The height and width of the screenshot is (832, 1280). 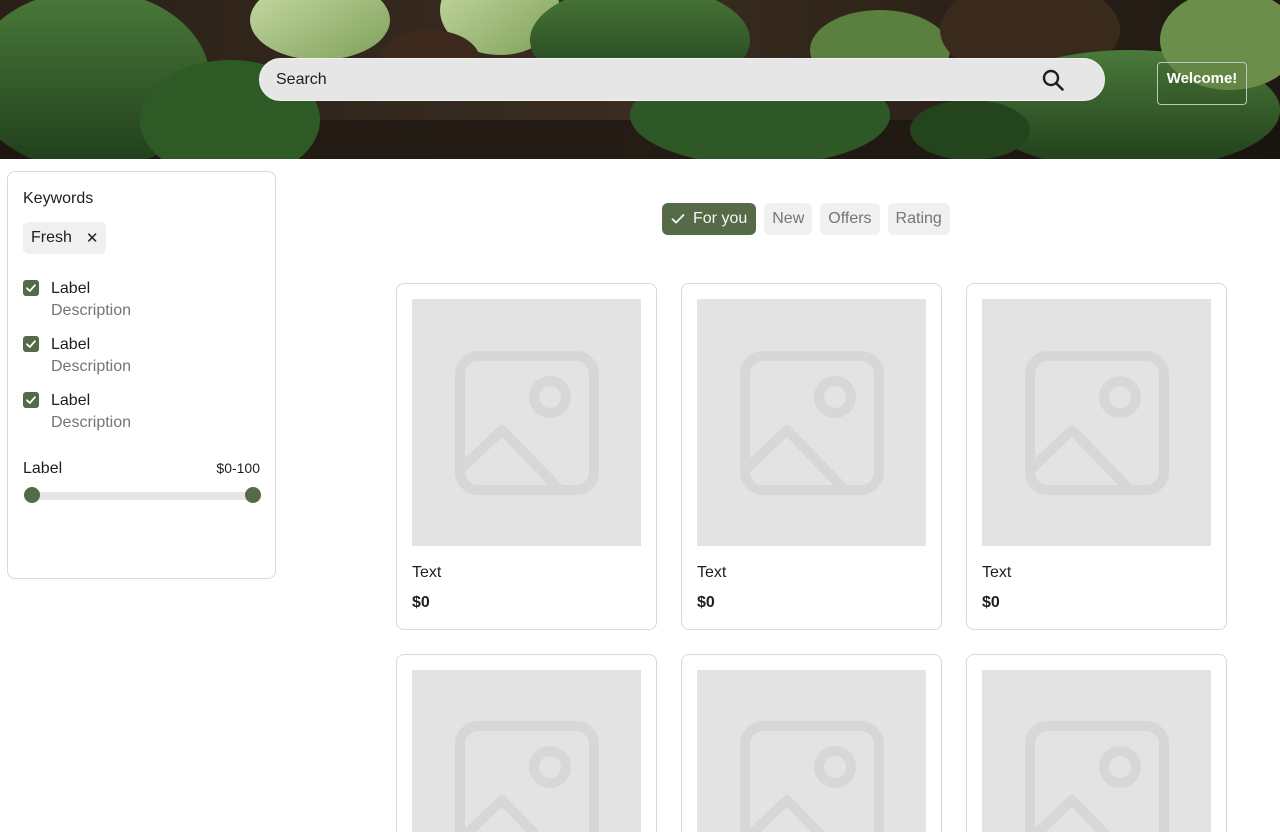 I want to click on keyword-tag-label: Fresh, so click(x=51, y=237).